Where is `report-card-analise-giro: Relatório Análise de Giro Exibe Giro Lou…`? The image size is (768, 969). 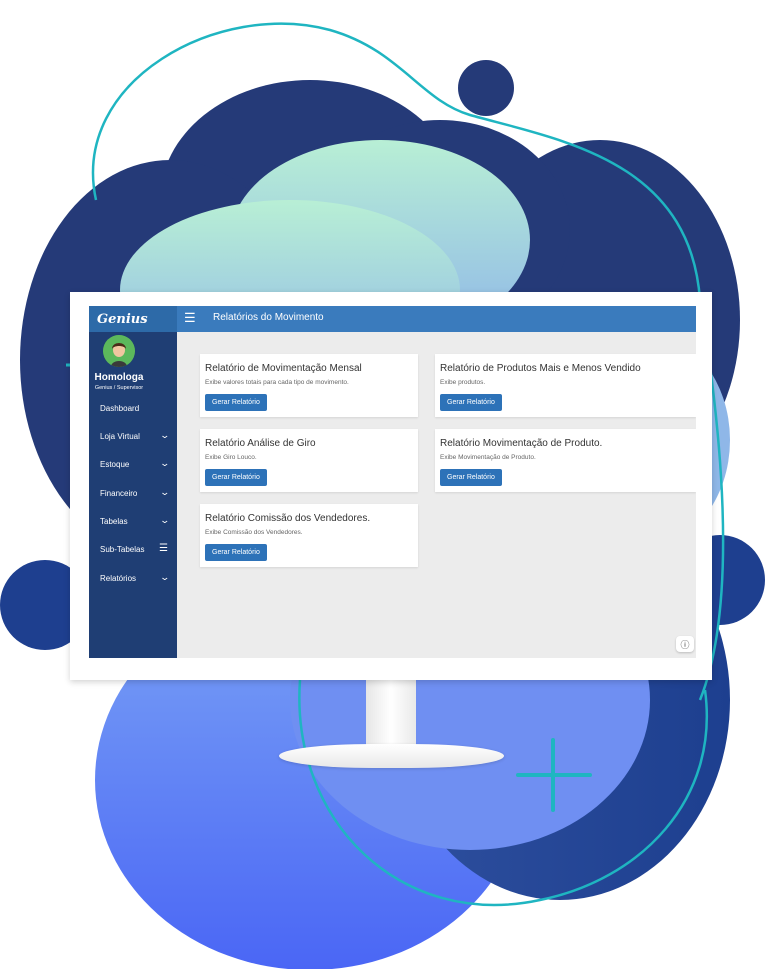
report-card-analise-giro: Relatório Análise de Giro Exibe Giro Lou… is located at coordinates (309, 460).